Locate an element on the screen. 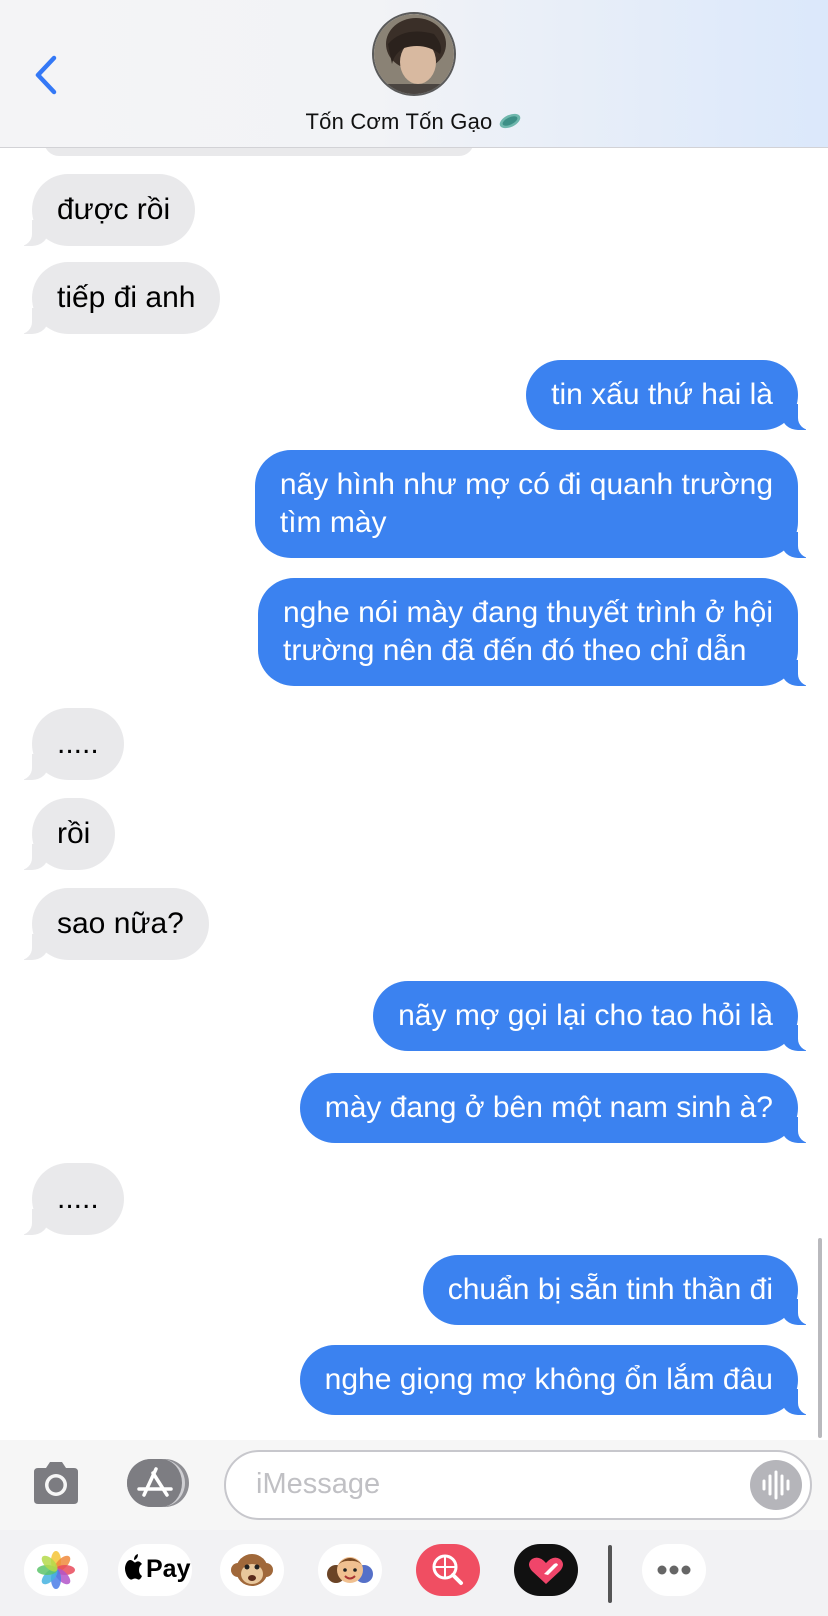 Image resolution: width=828 pixels, height=1616 pixels. outgoing-message: nãy mợ gọi lại cho tao hỏi là is located at coordinates (596, 1016).